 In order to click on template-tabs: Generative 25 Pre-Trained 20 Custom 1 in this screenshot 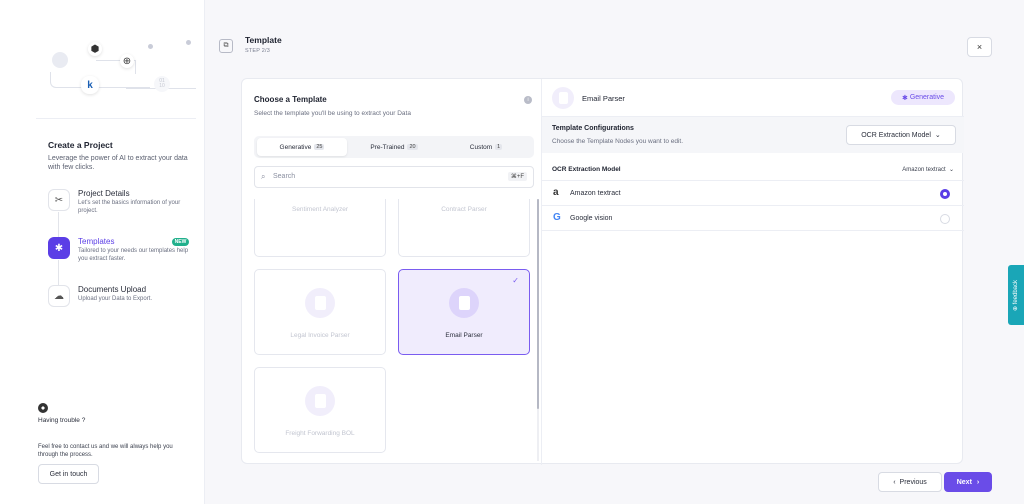, I will do `click(394, 147)`.